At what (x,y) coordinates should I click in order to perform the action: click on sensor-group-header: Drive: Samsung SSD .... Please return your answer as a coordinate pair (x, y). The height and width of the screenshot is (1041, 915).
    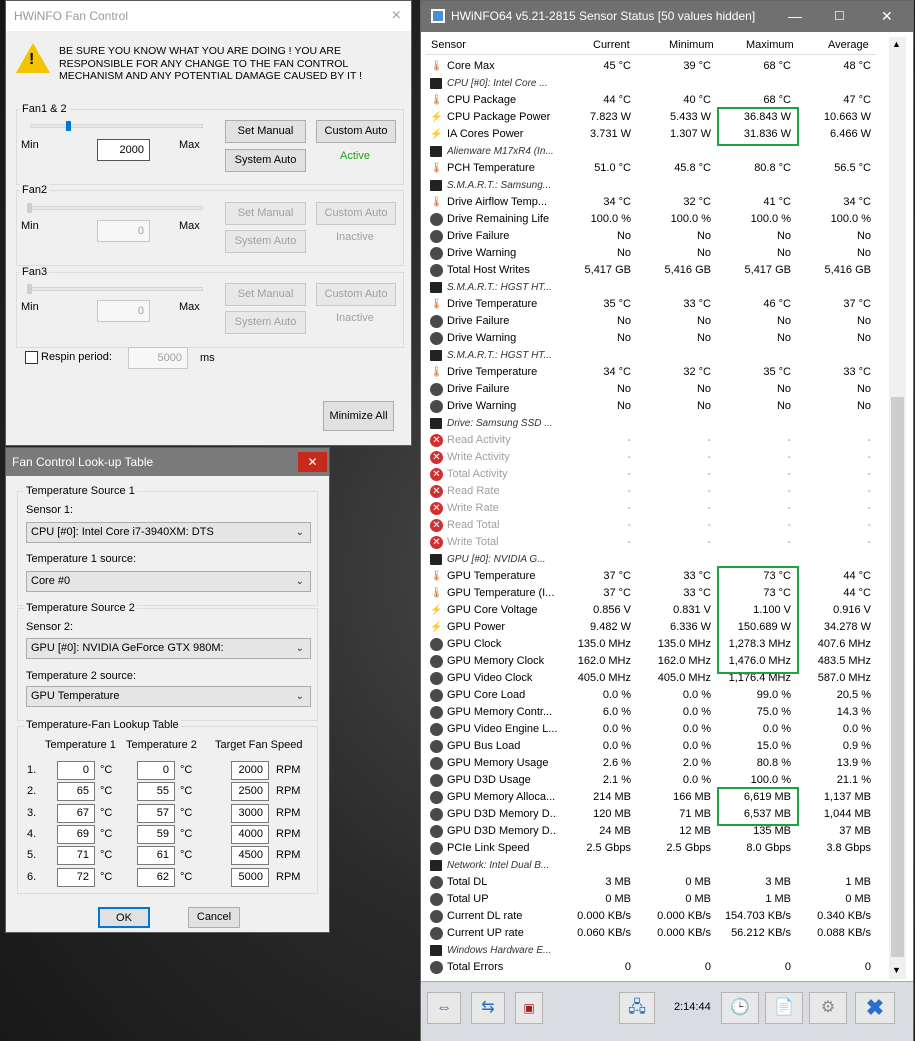
    Looking at the image, I should click on (652, 423).